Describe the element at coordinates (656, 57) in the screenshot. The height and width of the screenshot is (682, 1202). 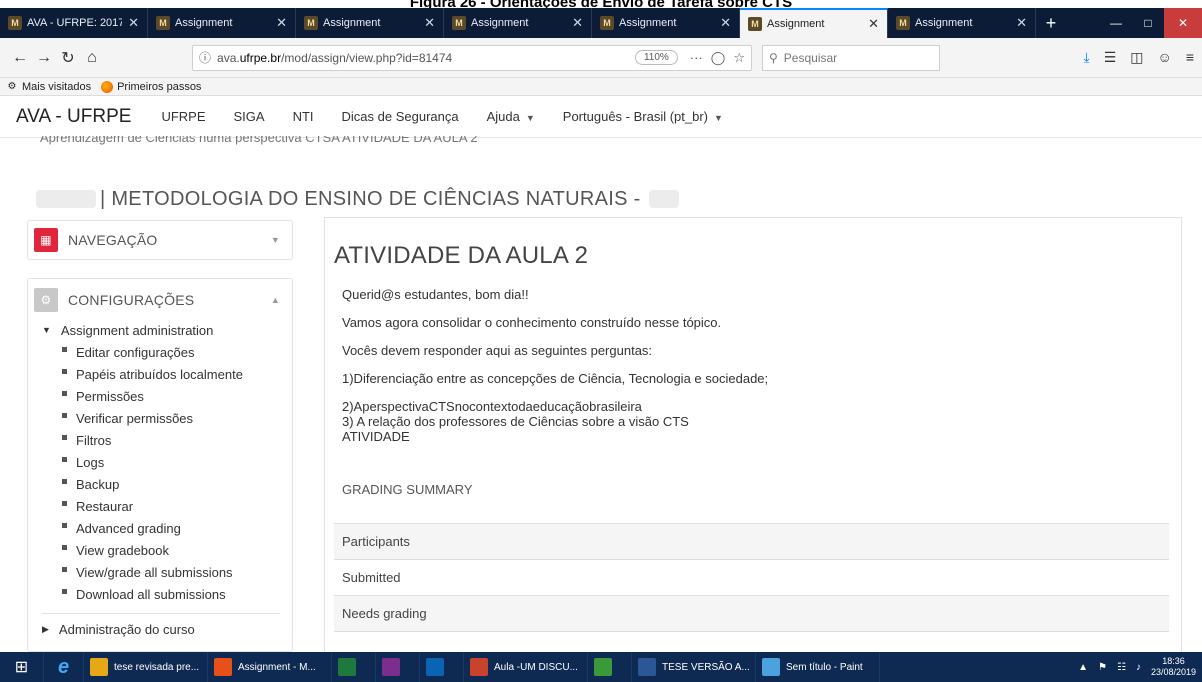
I see `zoom-indicator: 110%` at that location.